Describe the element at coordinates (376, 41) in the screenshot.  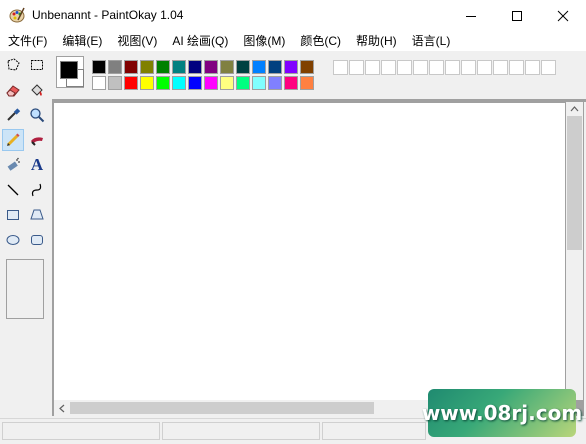
I see `menu-help: 帮助(H)` at that location.